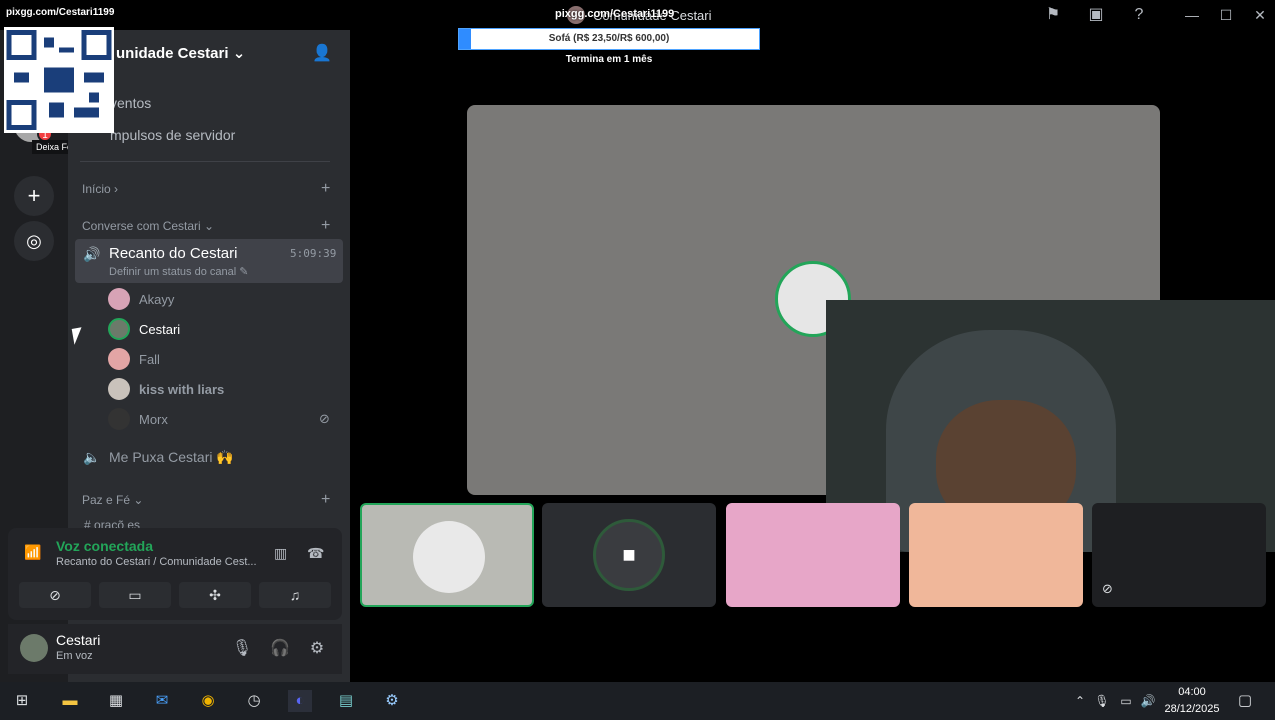 This screenshot has width=1275, height=720. Describe the element at coordinates (223, 360) in the screenshot. I see `voice-user: Fall` at that location.